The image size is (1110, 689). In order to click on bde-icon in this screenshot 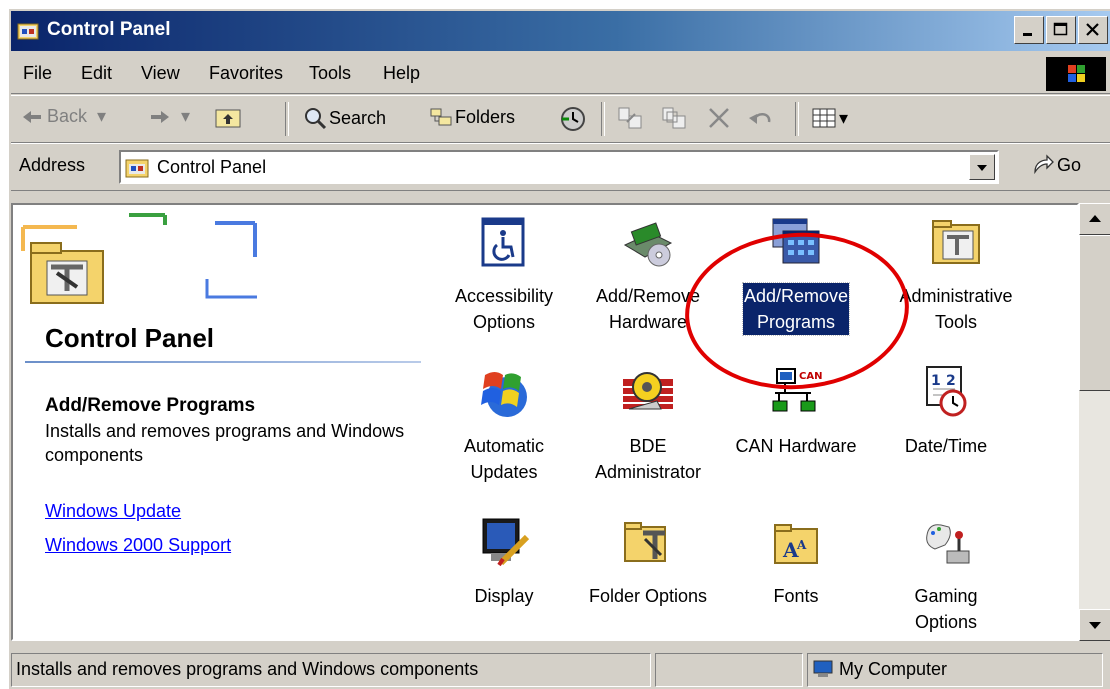, I will do `click(648, 391)`.